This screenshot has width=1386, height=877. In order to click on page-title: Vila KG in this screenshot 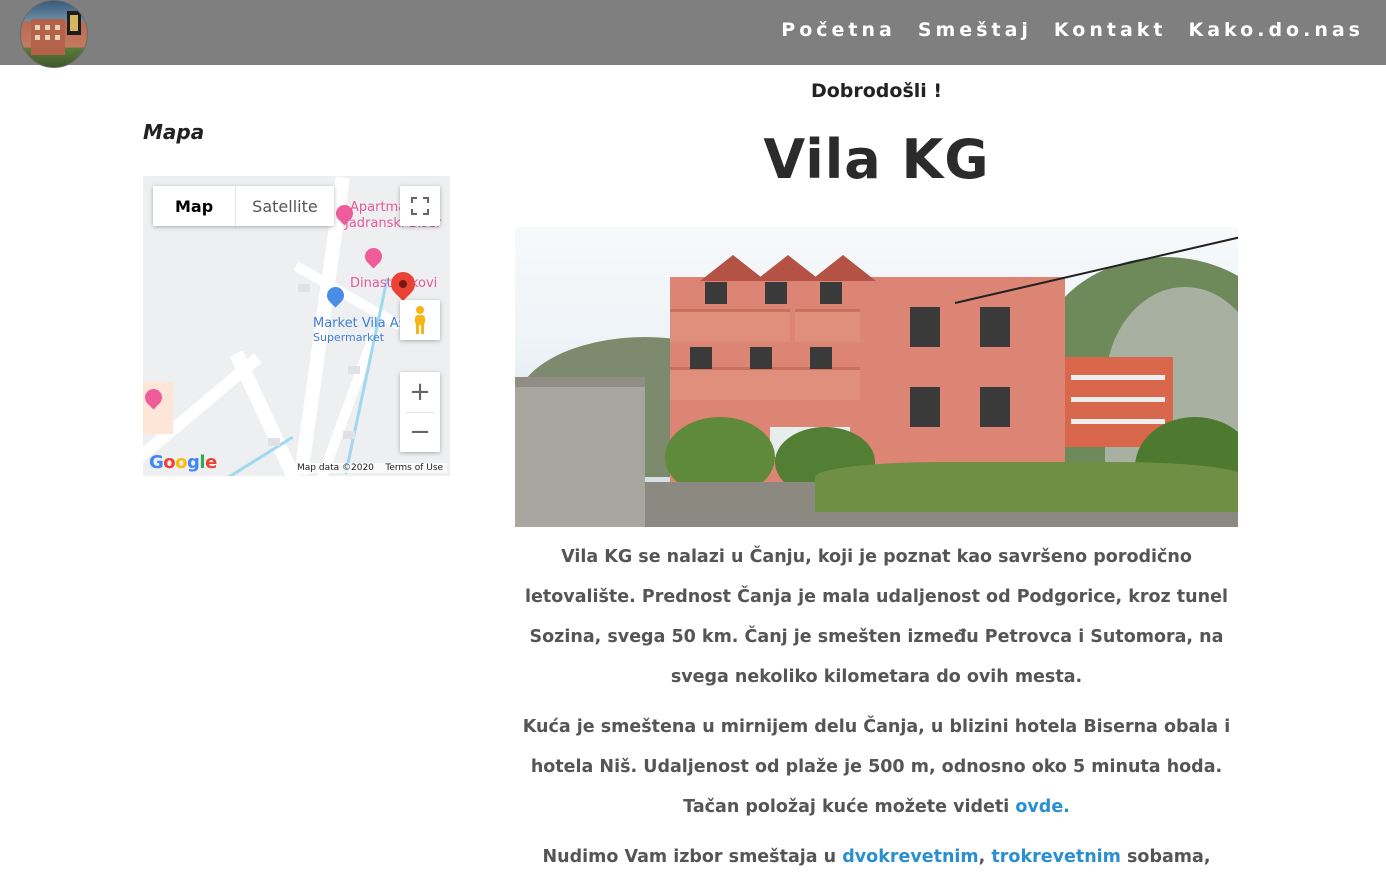, I will do `click(876, 159)`.